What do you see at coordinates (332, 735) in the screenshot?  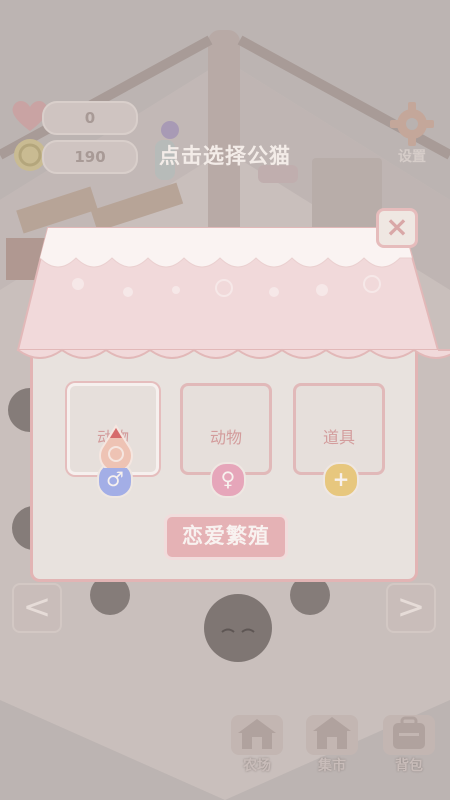 I see `market-icon` at bounding box center [332, 735].